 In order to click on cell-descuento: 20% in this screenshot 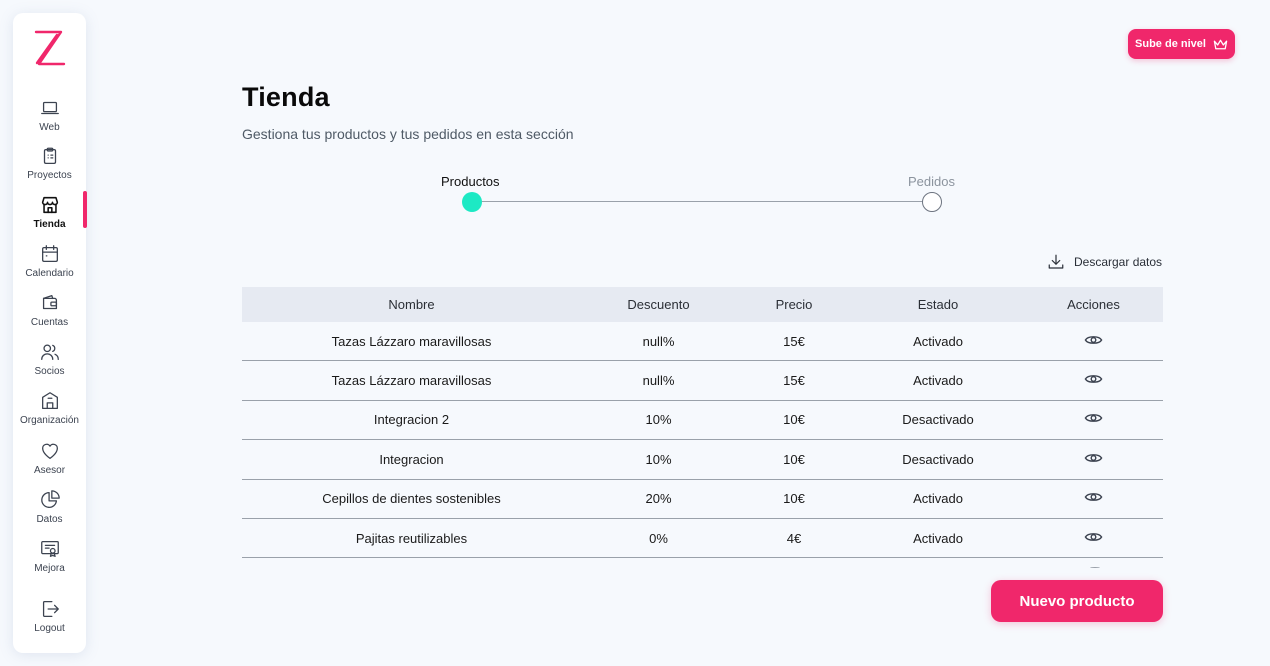, I will do `click(658, 499)`.